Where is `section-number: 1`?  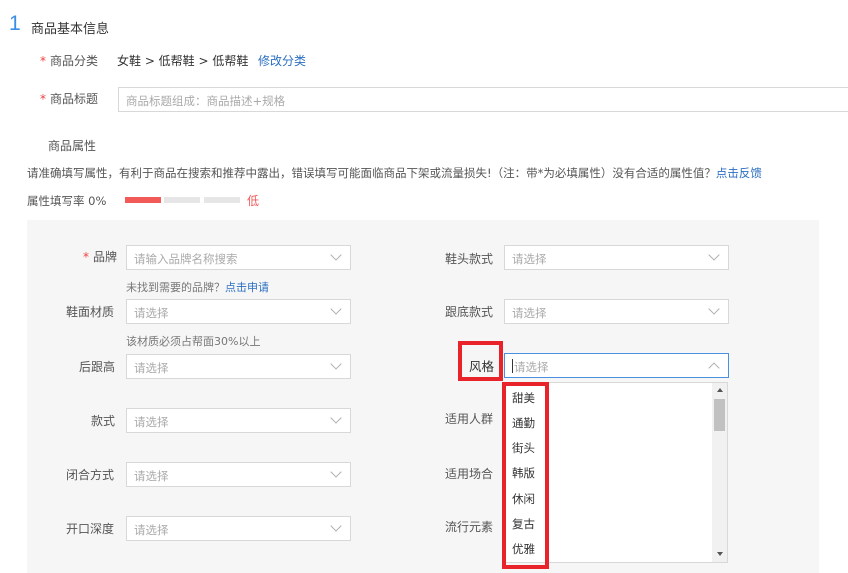 section-number: 1 is located at coordinates (15, 23).